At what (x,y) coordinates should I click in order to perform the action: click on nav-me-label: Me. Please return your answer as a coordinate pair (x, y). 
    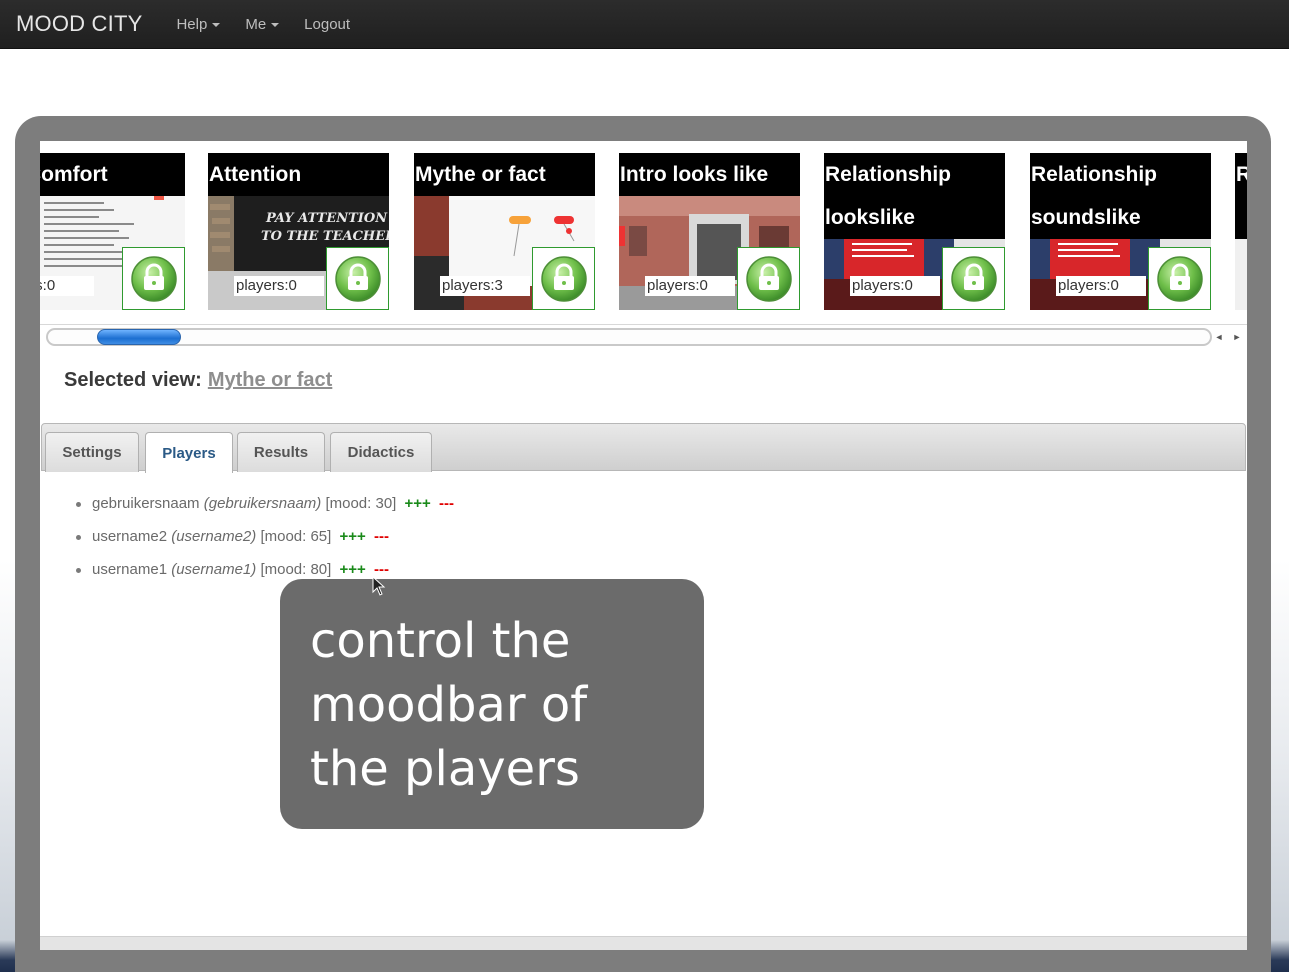
    Looking at the image, I should click on (256, 24).